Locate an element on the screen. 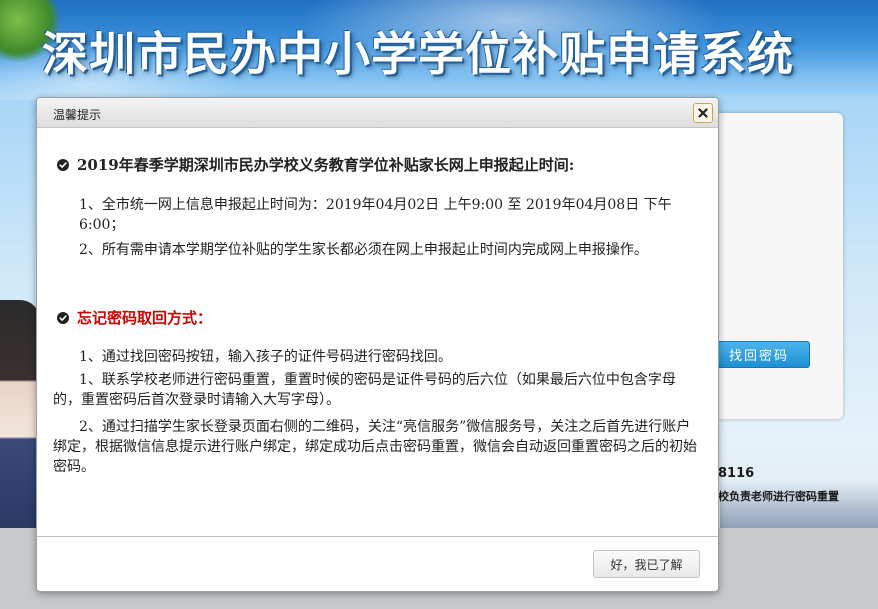 The height and width of the screenshot is (609, 878). dialog-divider is located at coordinates (377, 536).